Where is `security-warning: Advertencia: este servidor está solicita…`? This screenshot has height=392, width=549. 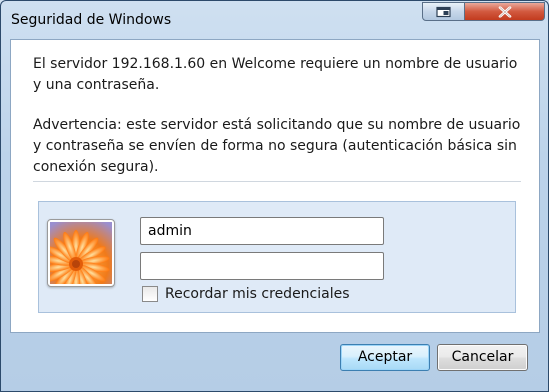
security-warning: Advertencia: este servidor está solicita… is located at coordinates (277, 146).